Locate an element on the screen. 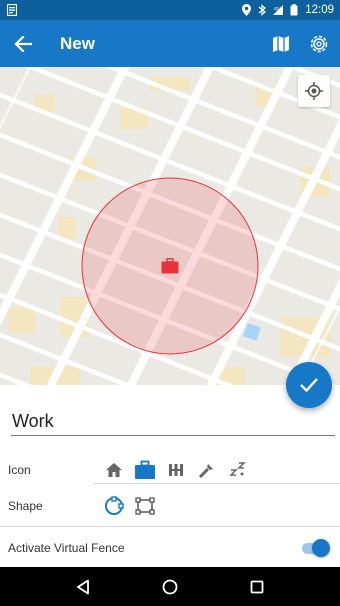 The image size is (340, 606). virtual-fence-toggle is located at coordinates (315, 548).